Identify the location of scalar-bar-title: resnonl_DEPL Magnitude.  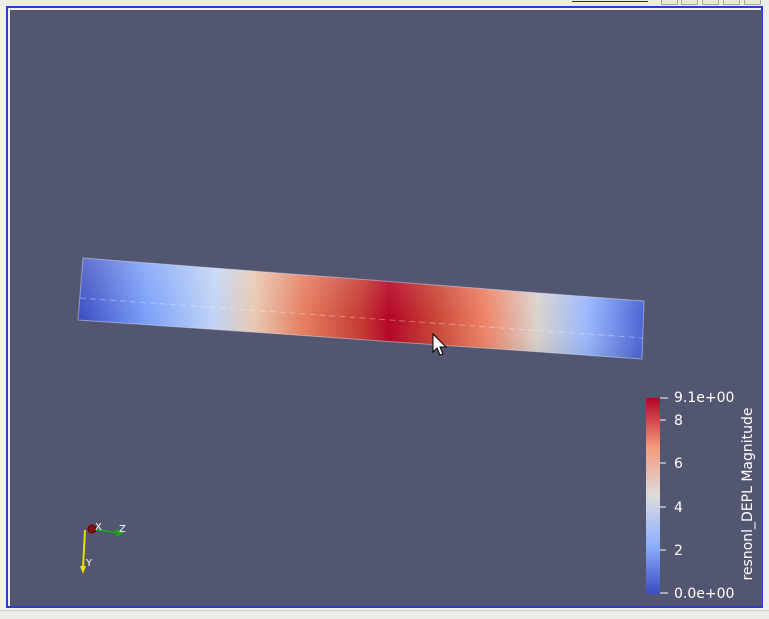
(748, 493).